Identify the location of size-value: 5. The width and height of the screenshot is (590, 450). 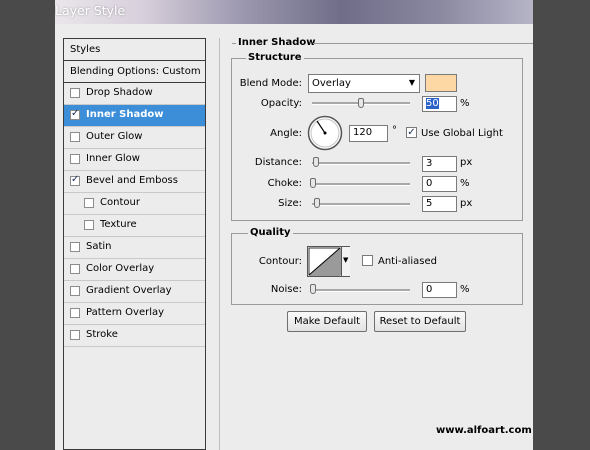
(429, 203).